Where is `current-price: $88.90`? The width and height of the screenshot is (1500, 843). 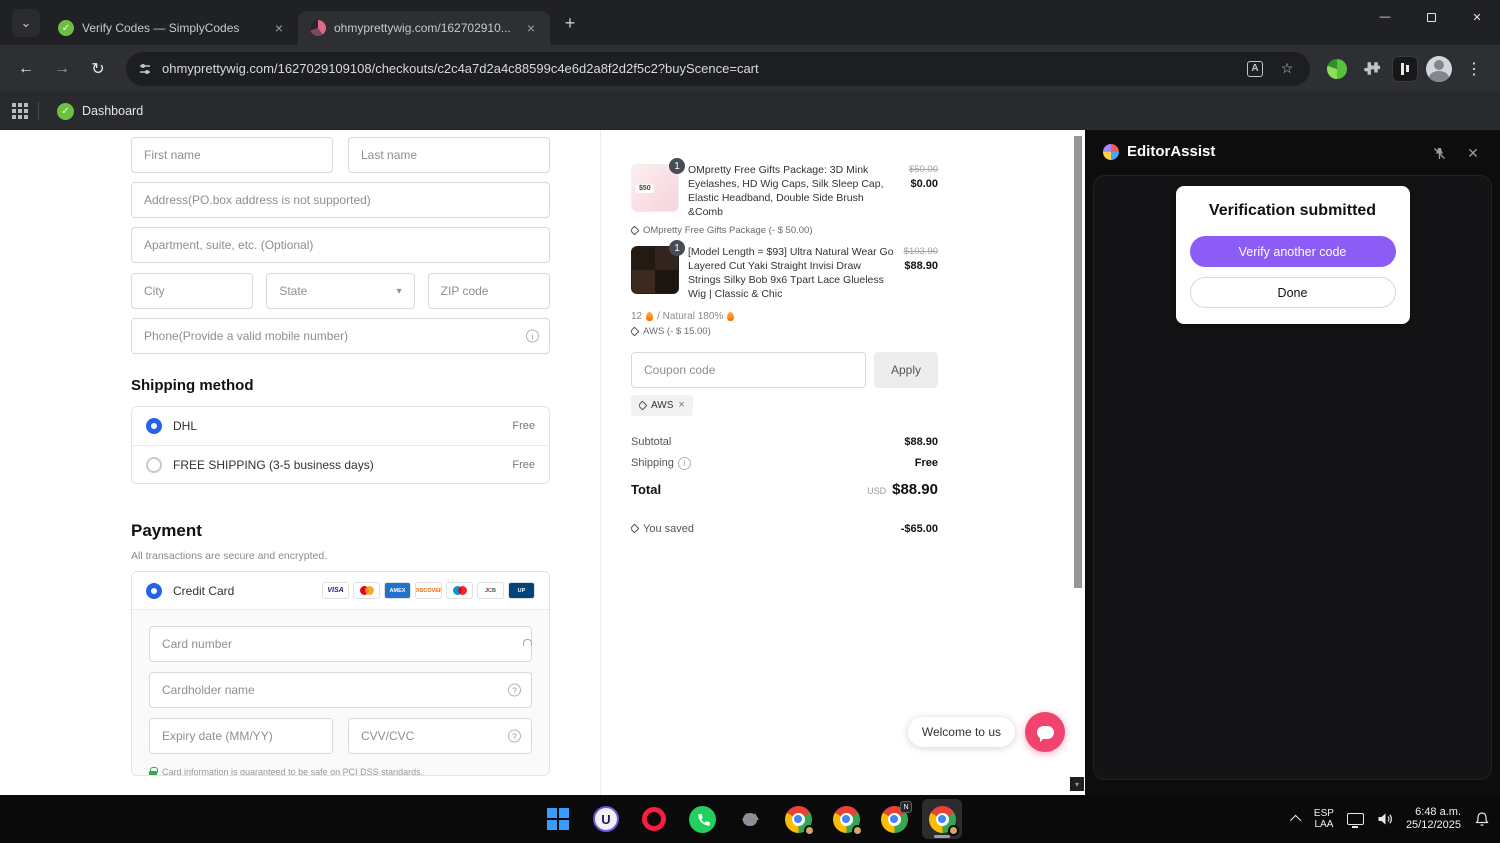 current-price: $88.90 is located at coordinates (921, 266).